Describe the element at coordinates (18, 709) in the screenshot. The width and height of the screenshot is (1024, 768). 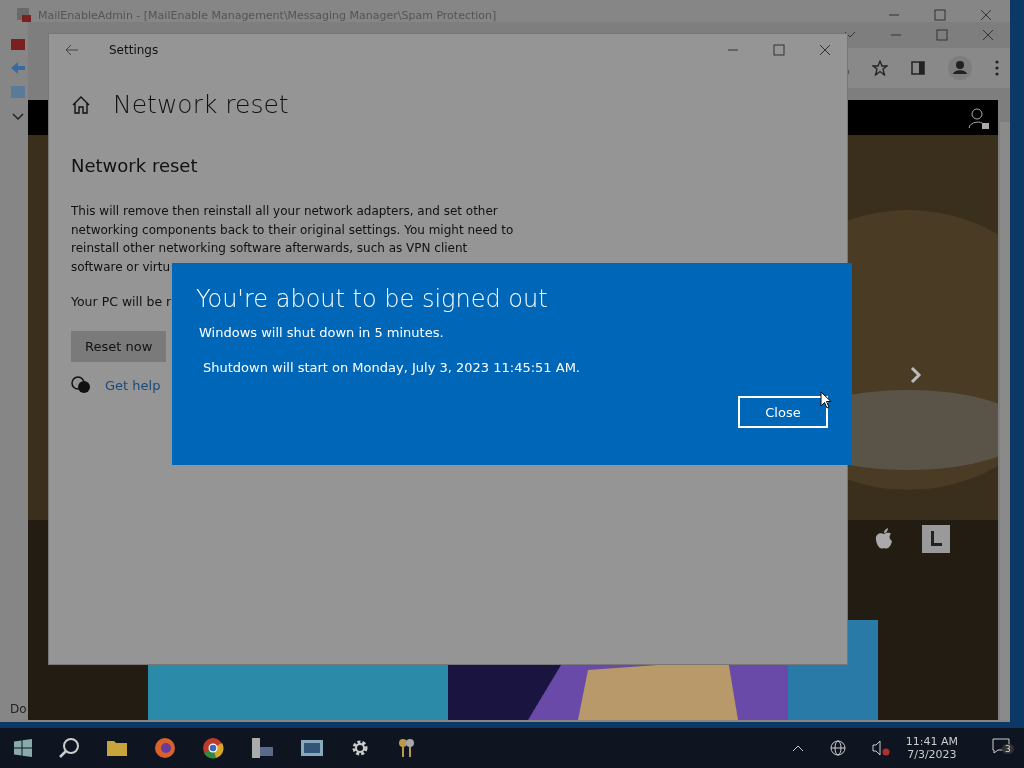
I see `status-text: Do` at that location.